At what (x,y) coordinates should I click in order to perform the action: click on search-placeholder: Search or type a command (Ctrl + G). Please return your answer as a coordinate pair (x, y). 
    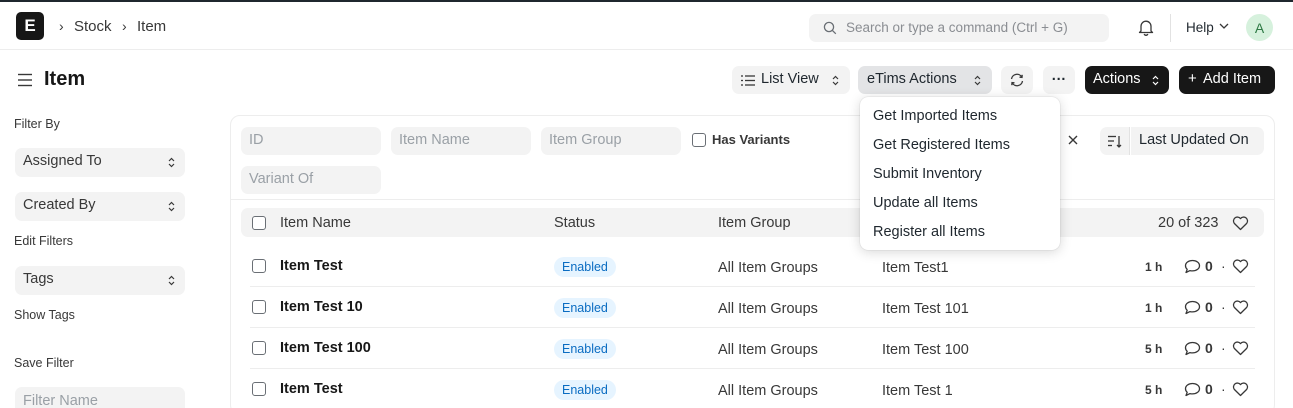
    Looking at the image, I should click on (957, 27).